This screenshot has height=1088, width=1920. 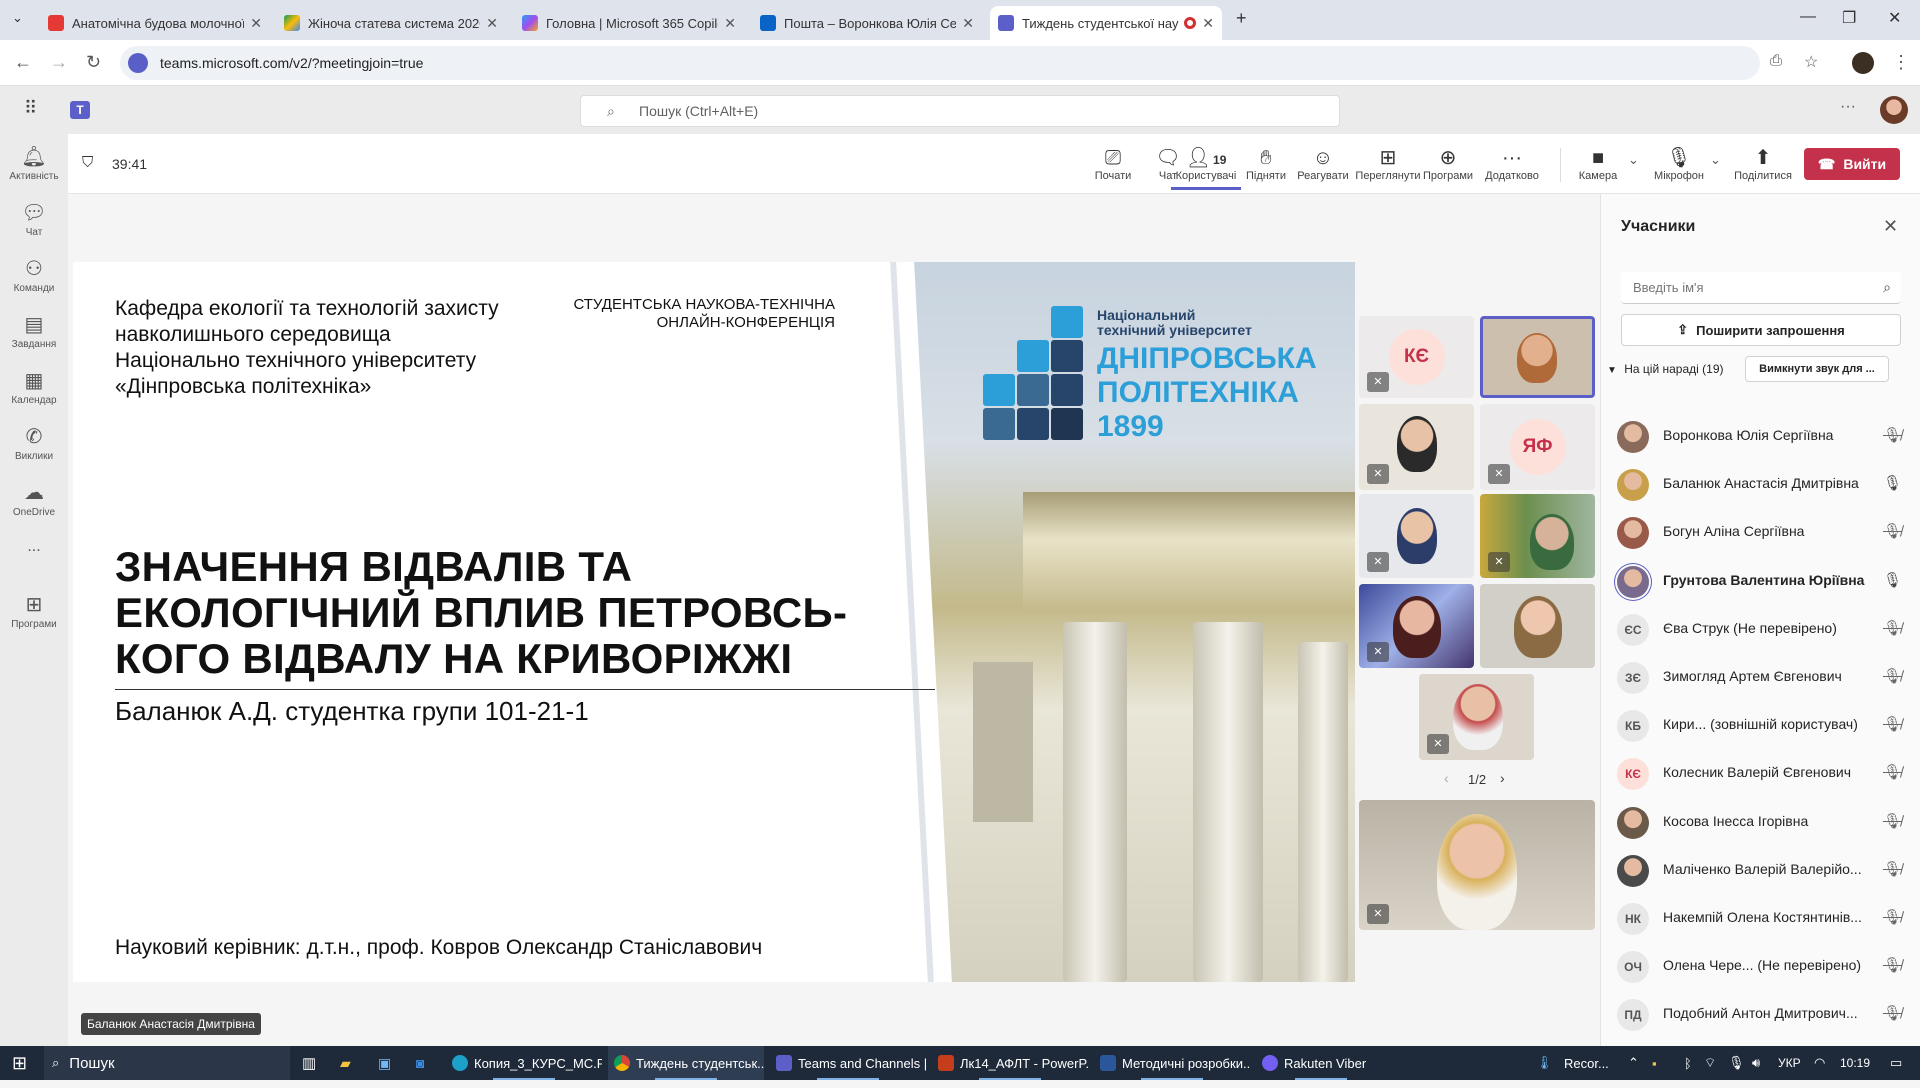 What do you see at coordinates (1266, 164) in the screenshot?
I see `raise-hand-button: ✋︎ Підняти` at bounding box center [1266, 164].